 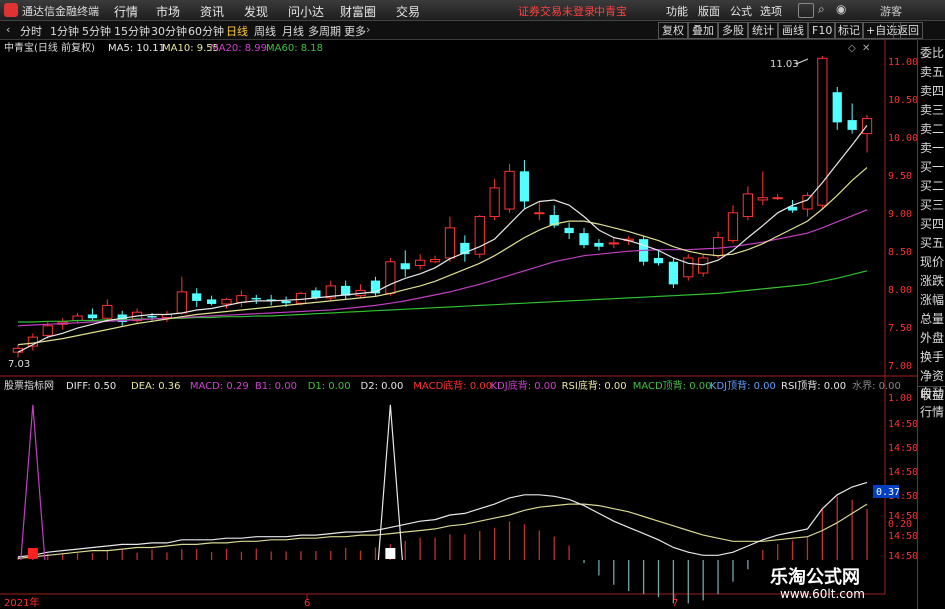 I want to click on menu-trade: 交易, so click(x=408, y=11).